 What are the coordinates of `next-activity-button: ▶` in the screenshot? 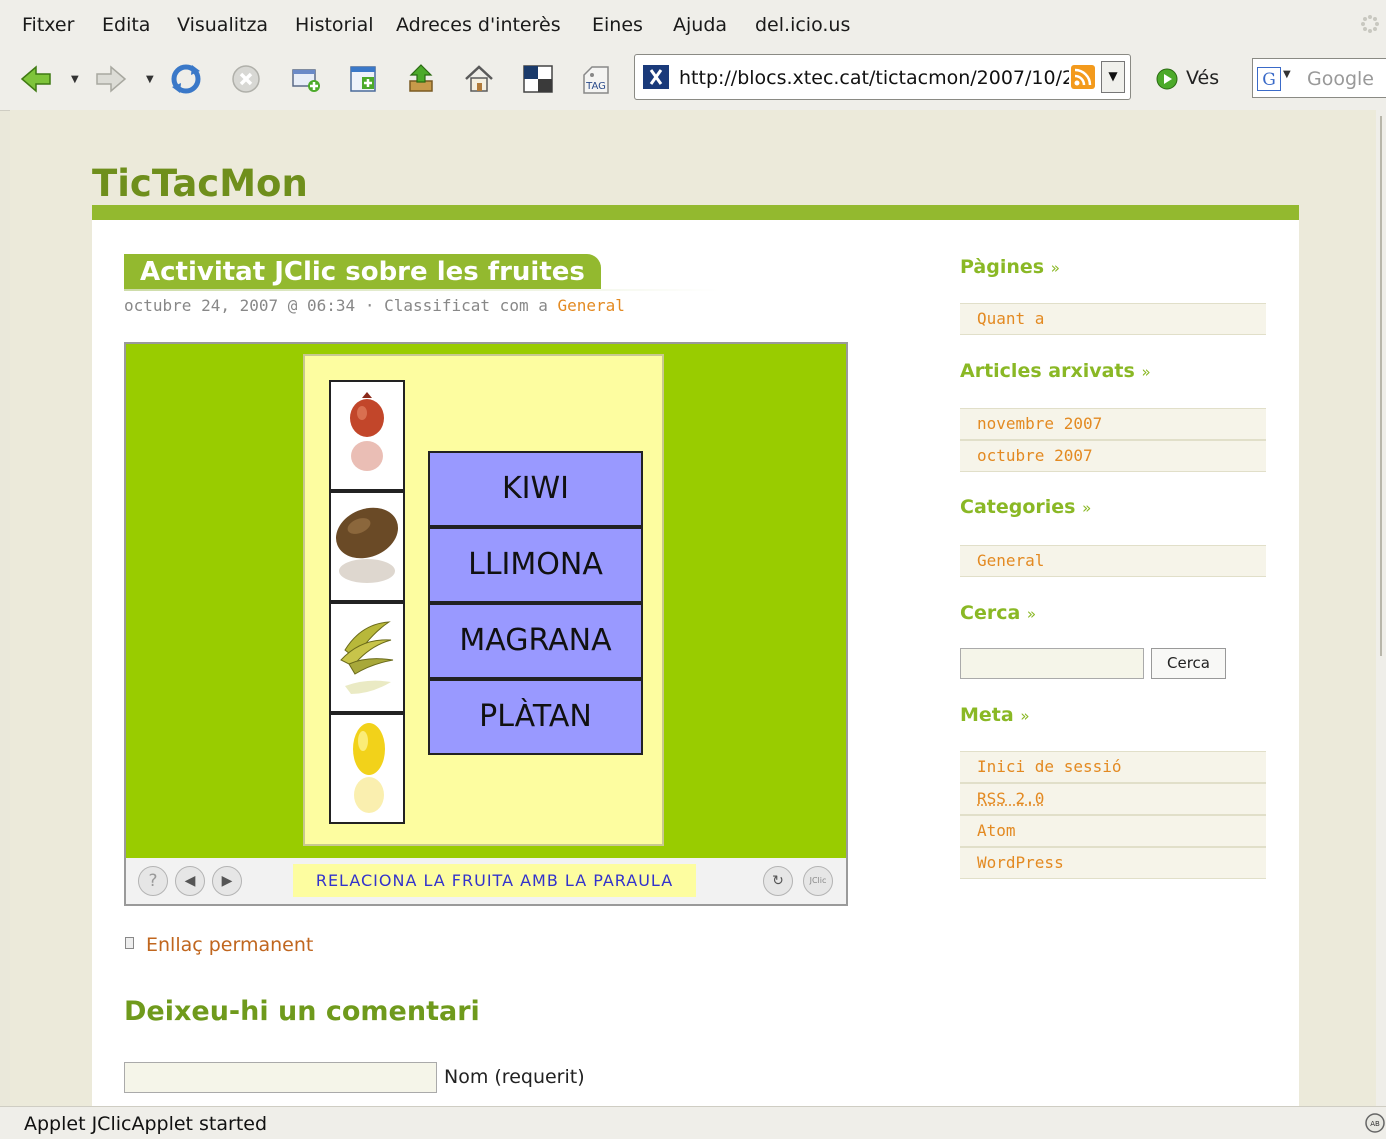 It's located at (227, 881).